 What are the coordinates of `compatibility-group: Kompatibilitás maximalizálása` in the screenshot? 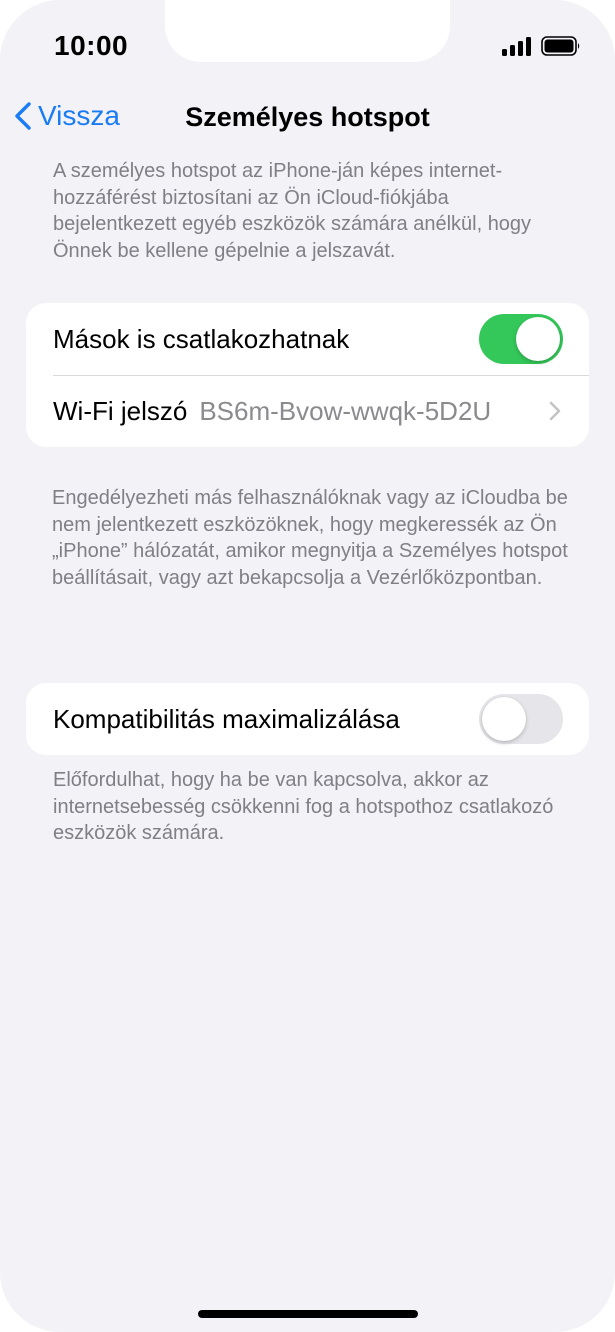 It's located at (307, 719).